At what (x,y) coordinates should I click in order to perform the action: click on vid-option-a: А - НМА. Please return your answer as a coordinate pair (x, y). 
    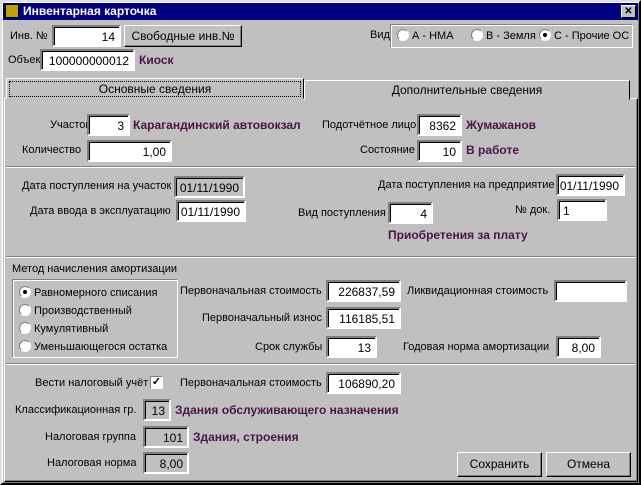
    Looking at the image, I should click on (425, 35).